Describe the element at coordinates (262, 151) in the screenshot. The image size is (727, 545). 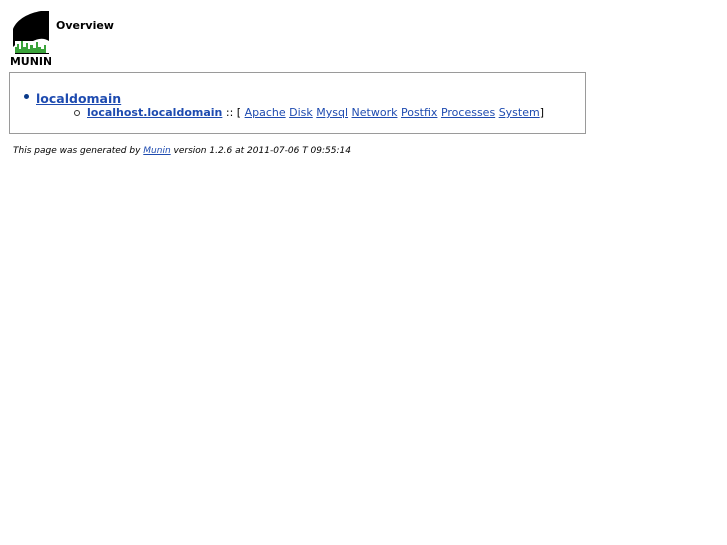
I see `footer-suffix: version 1.2.6 at 2011-07-06 T 09:55:14` at that location.